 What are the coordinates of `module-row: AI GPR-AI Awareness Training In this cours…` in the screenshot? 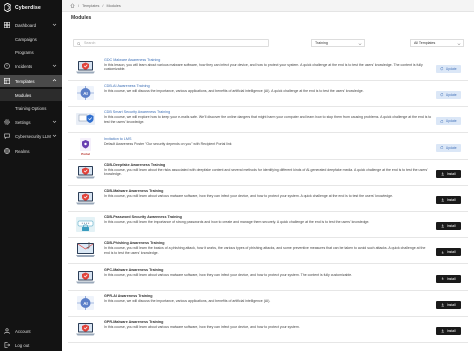 It's located at (268, 303).